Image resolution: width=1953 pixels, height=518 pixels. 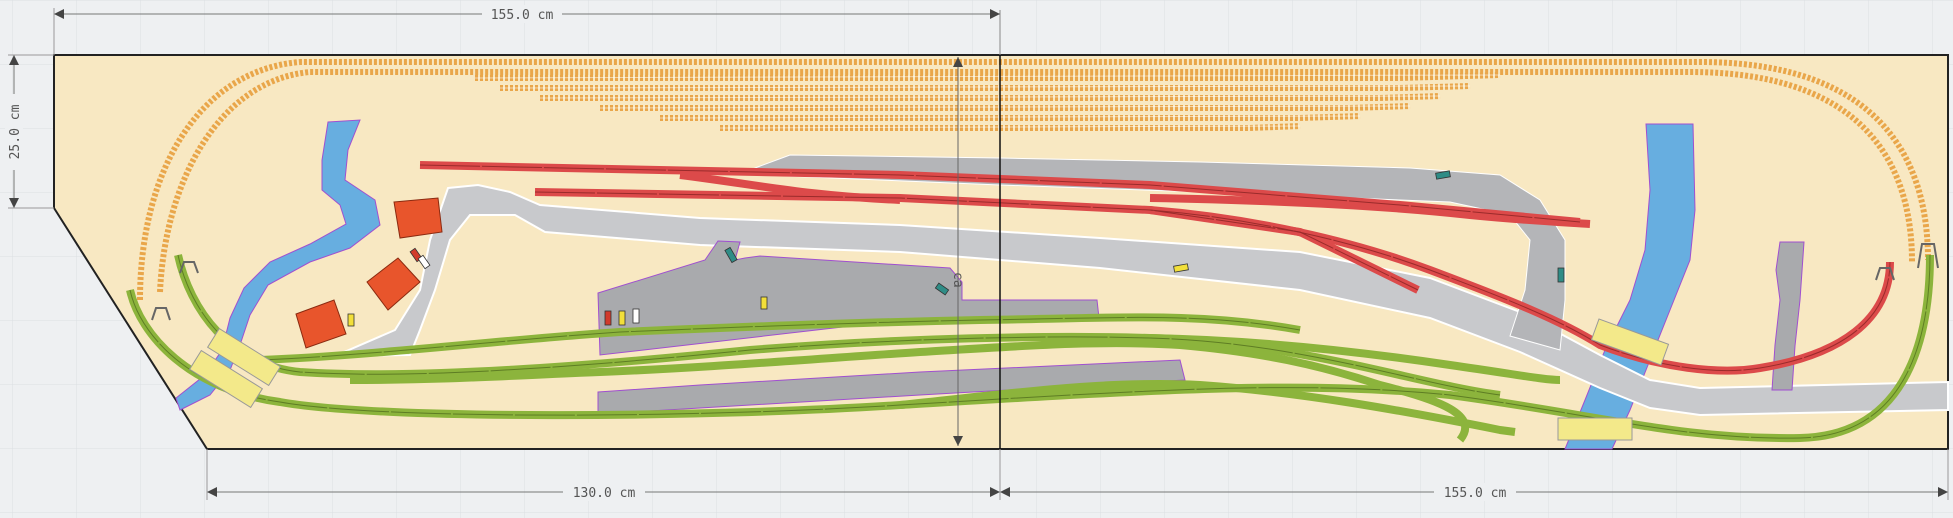 What do you see at coordinates (957, 280) in the screenshot?
I see `vertical-marker-label: ca` at bounding box center [957, 280].